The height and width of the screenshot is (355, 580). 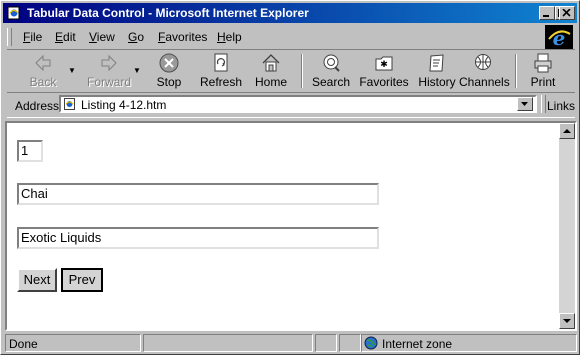 What do you see at coordinates (105, 37) in the screenshot?
I see `menu-view-label: iew` at bounding box center [105, 37].